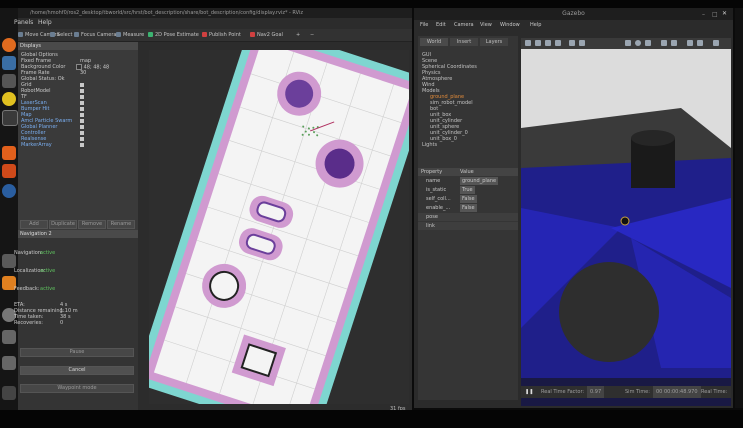  What do you see at coordinates (558, 43) in the screenshot?
I see `scale-mode-icon` at bounding box center [558, 43].